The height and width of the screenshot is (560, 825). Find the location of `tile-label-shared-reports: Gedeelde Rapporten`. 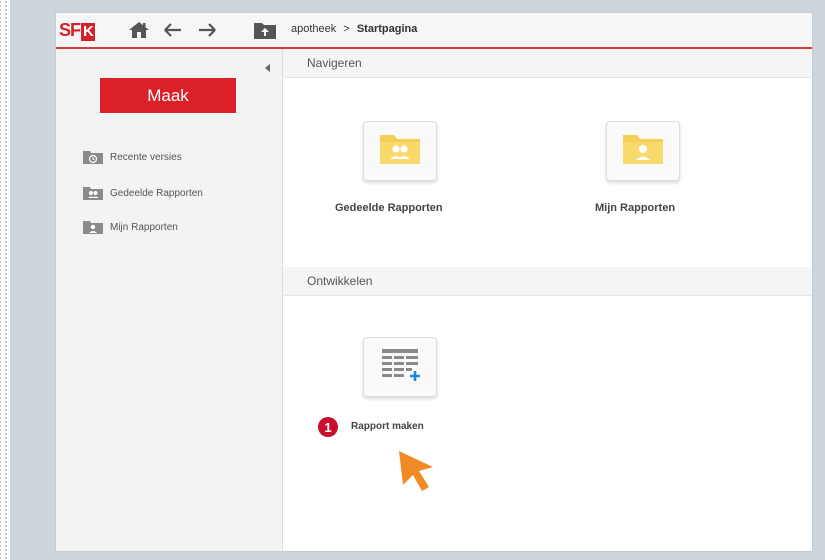

tile-label-shared-reports: Gedeelde Rapporten is located at coordinates (389, 208).